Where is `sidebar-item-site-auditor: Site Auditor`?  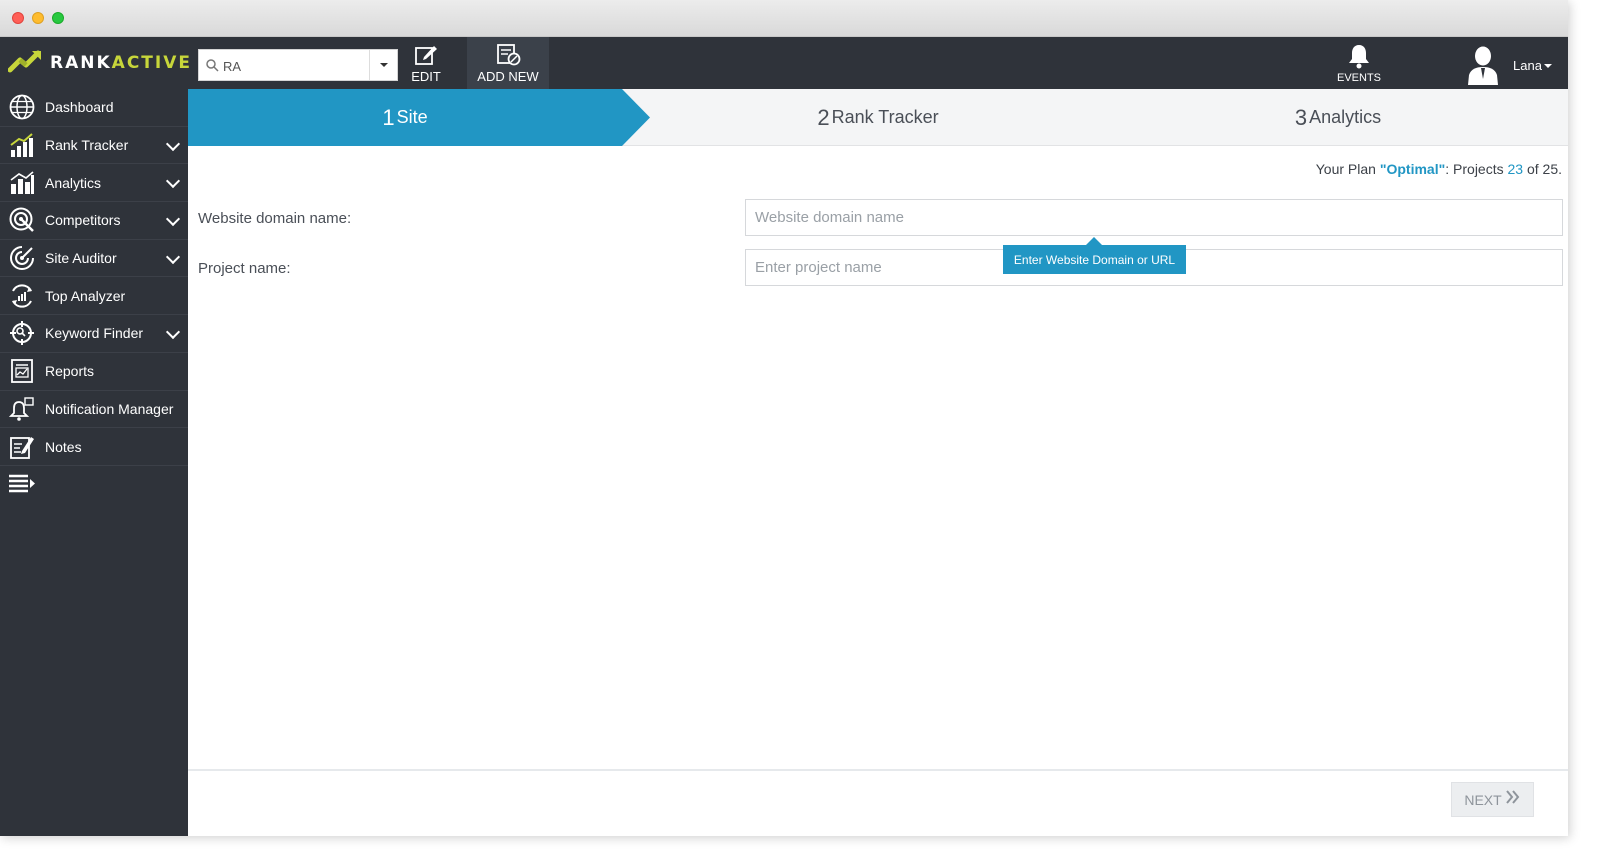
sidebar-item-site-auditor: Site Auditor is located at coordinates (94, 259).